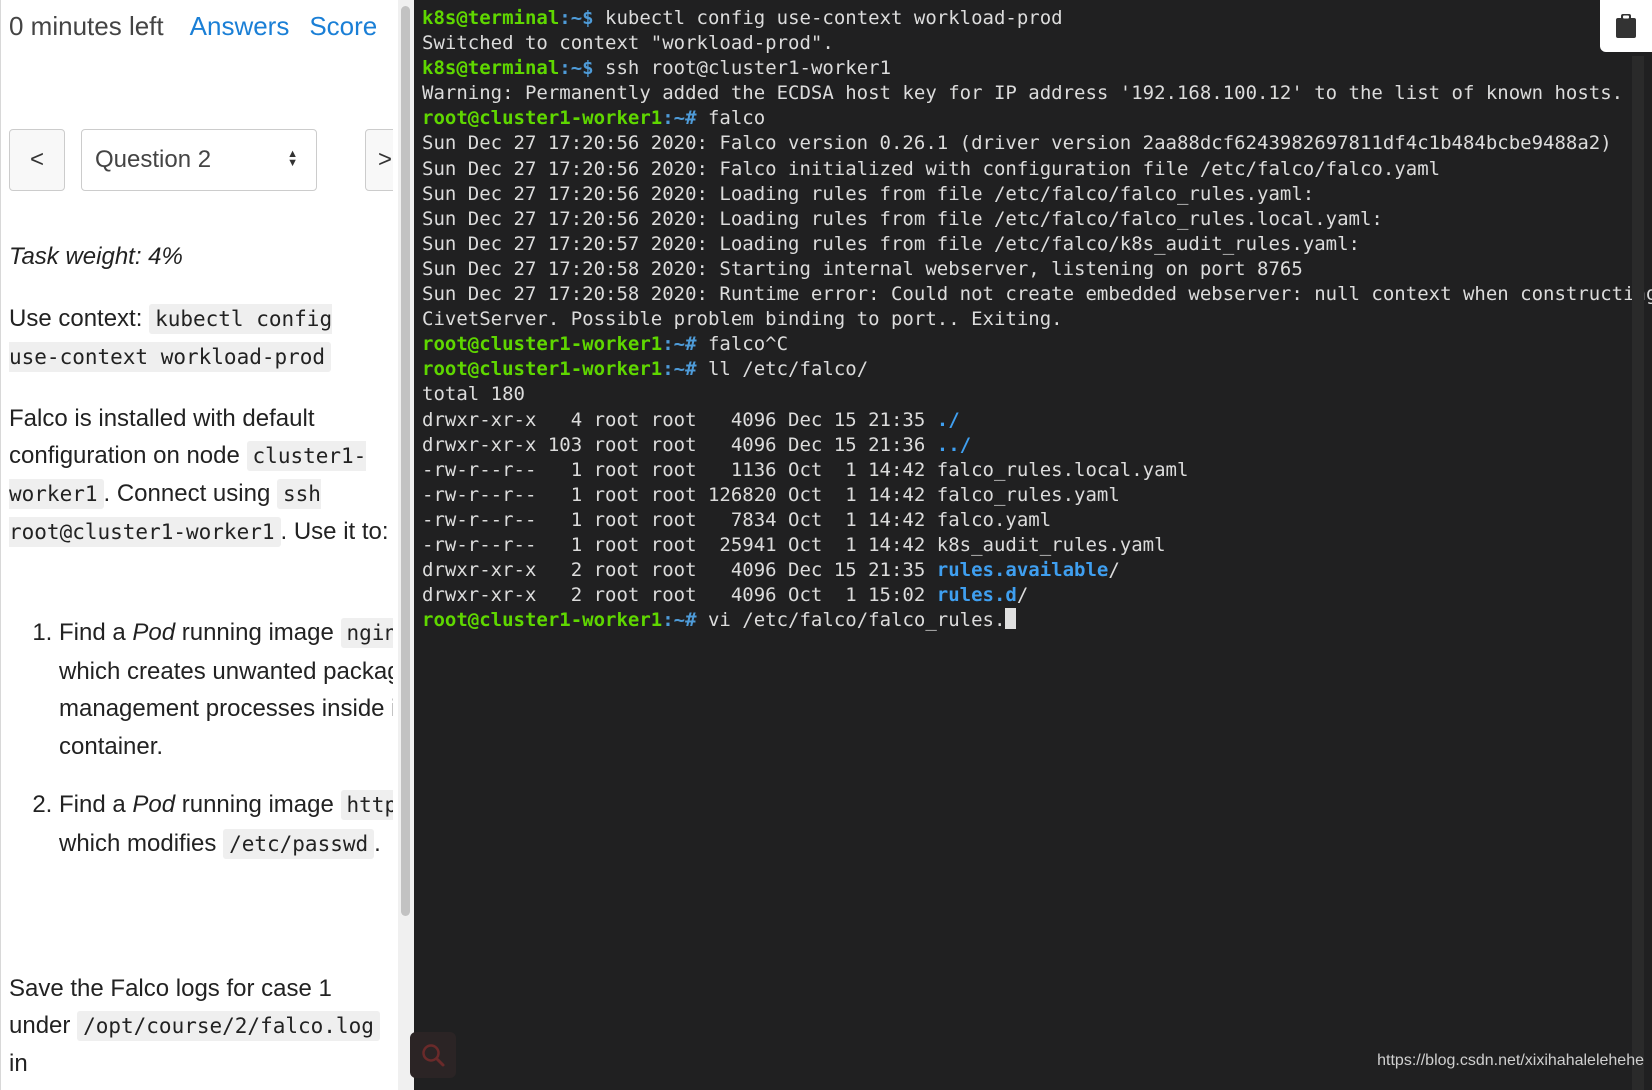 The image size is (1652, 1090). What do you see at coordinates (954, 444) in the screenshot?
I see `terminal-text: ../` at bounding box center [954, 444].